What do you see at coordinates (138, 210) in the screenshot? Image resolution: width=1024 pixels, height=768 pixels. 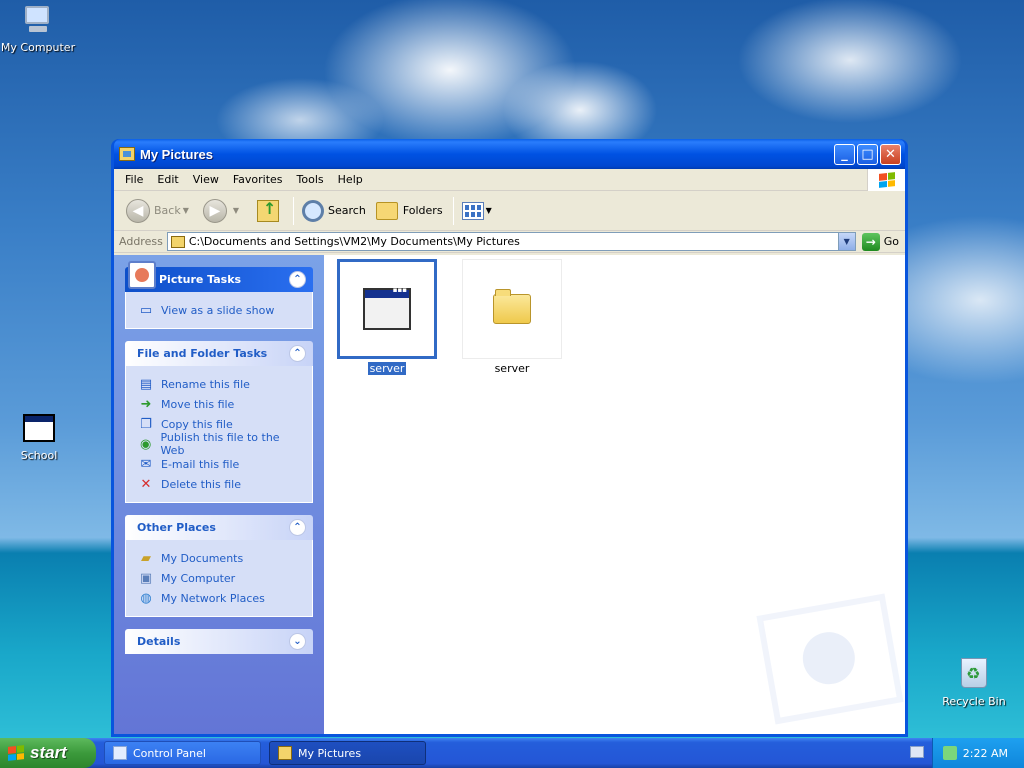 I see `back-arrow-icon: ◀` at bounding box center [138, 210].